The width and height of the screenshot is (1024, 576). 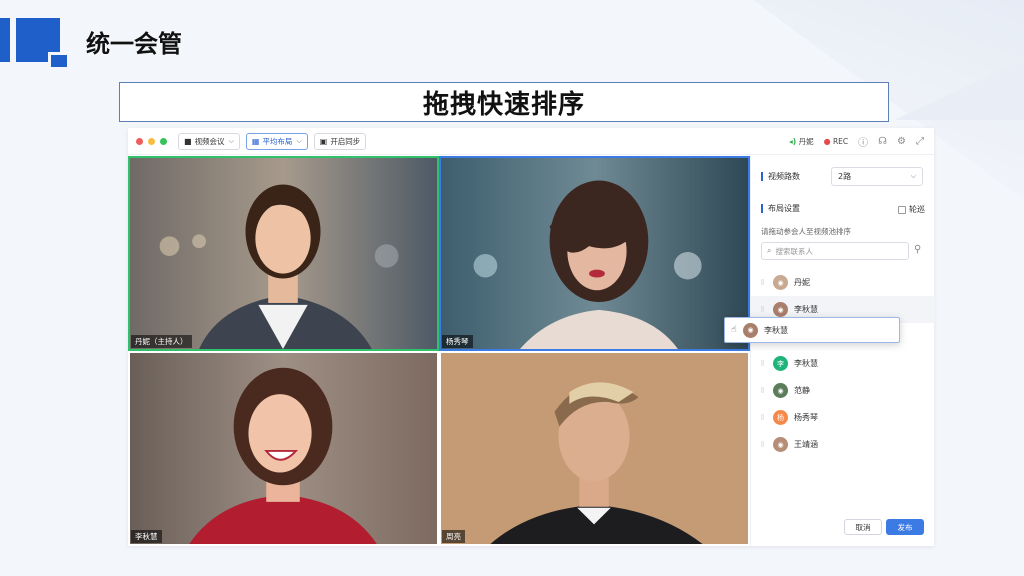 What do you see at coordinates (806, 444) in the screenshot?
I see `participant-name: 王靖涵` at bounding box center [806, 444].